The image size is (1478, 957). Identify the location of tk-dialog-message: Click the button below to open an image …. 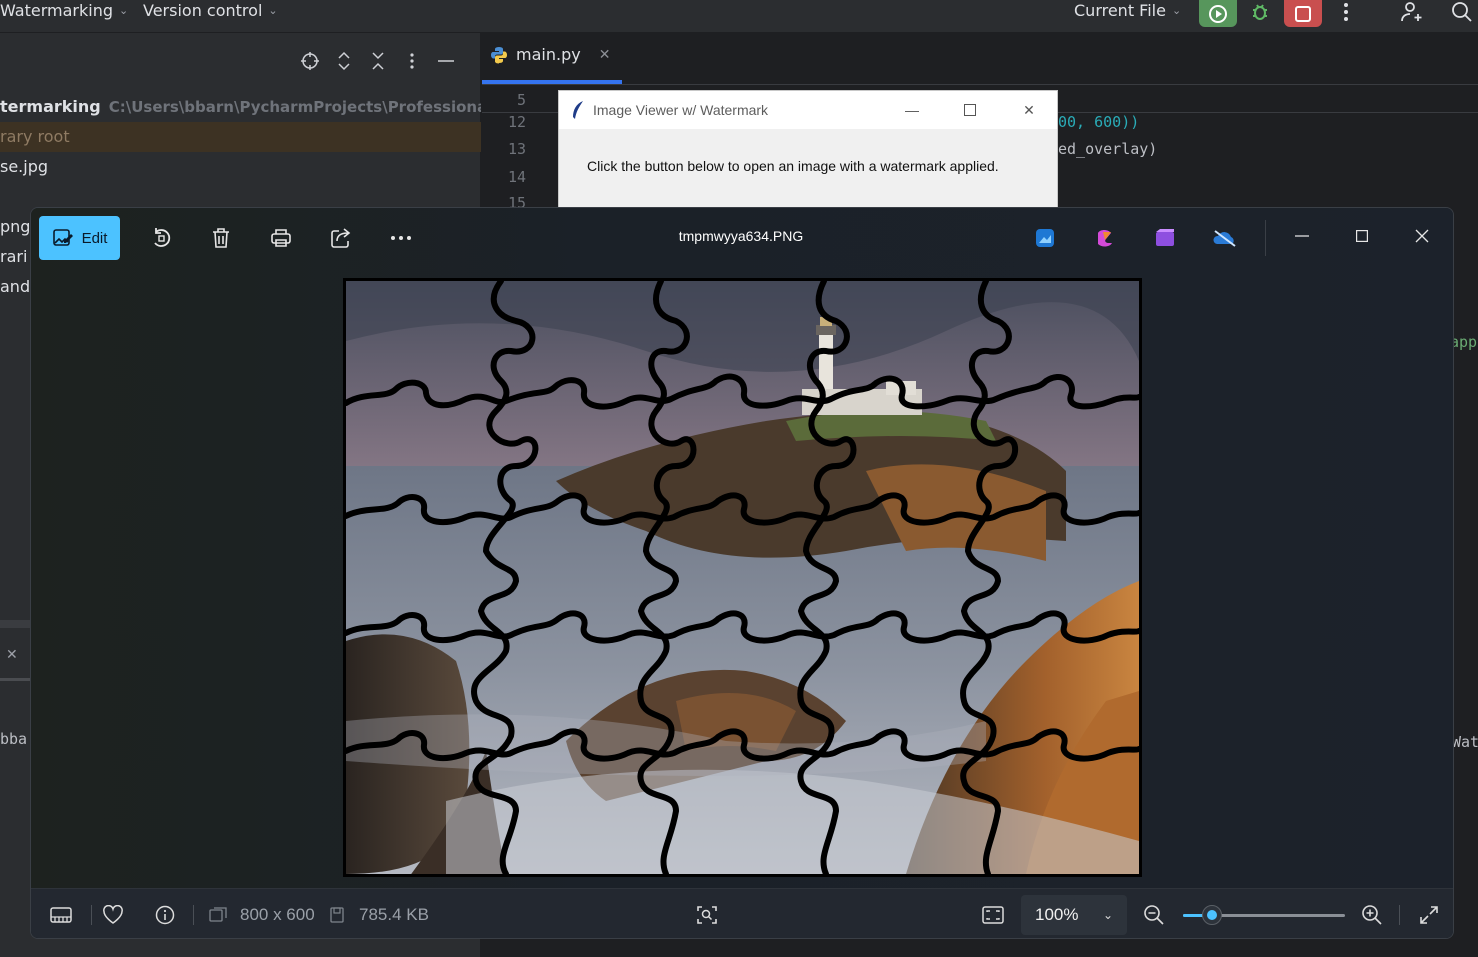
(793, 166).